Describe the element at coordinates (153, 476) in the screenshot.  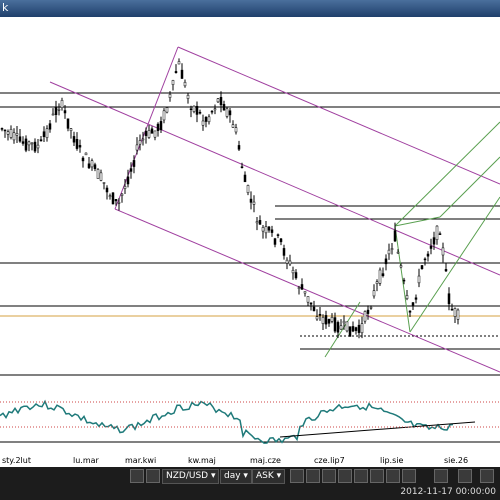
I see `zoom-icon` at that location.